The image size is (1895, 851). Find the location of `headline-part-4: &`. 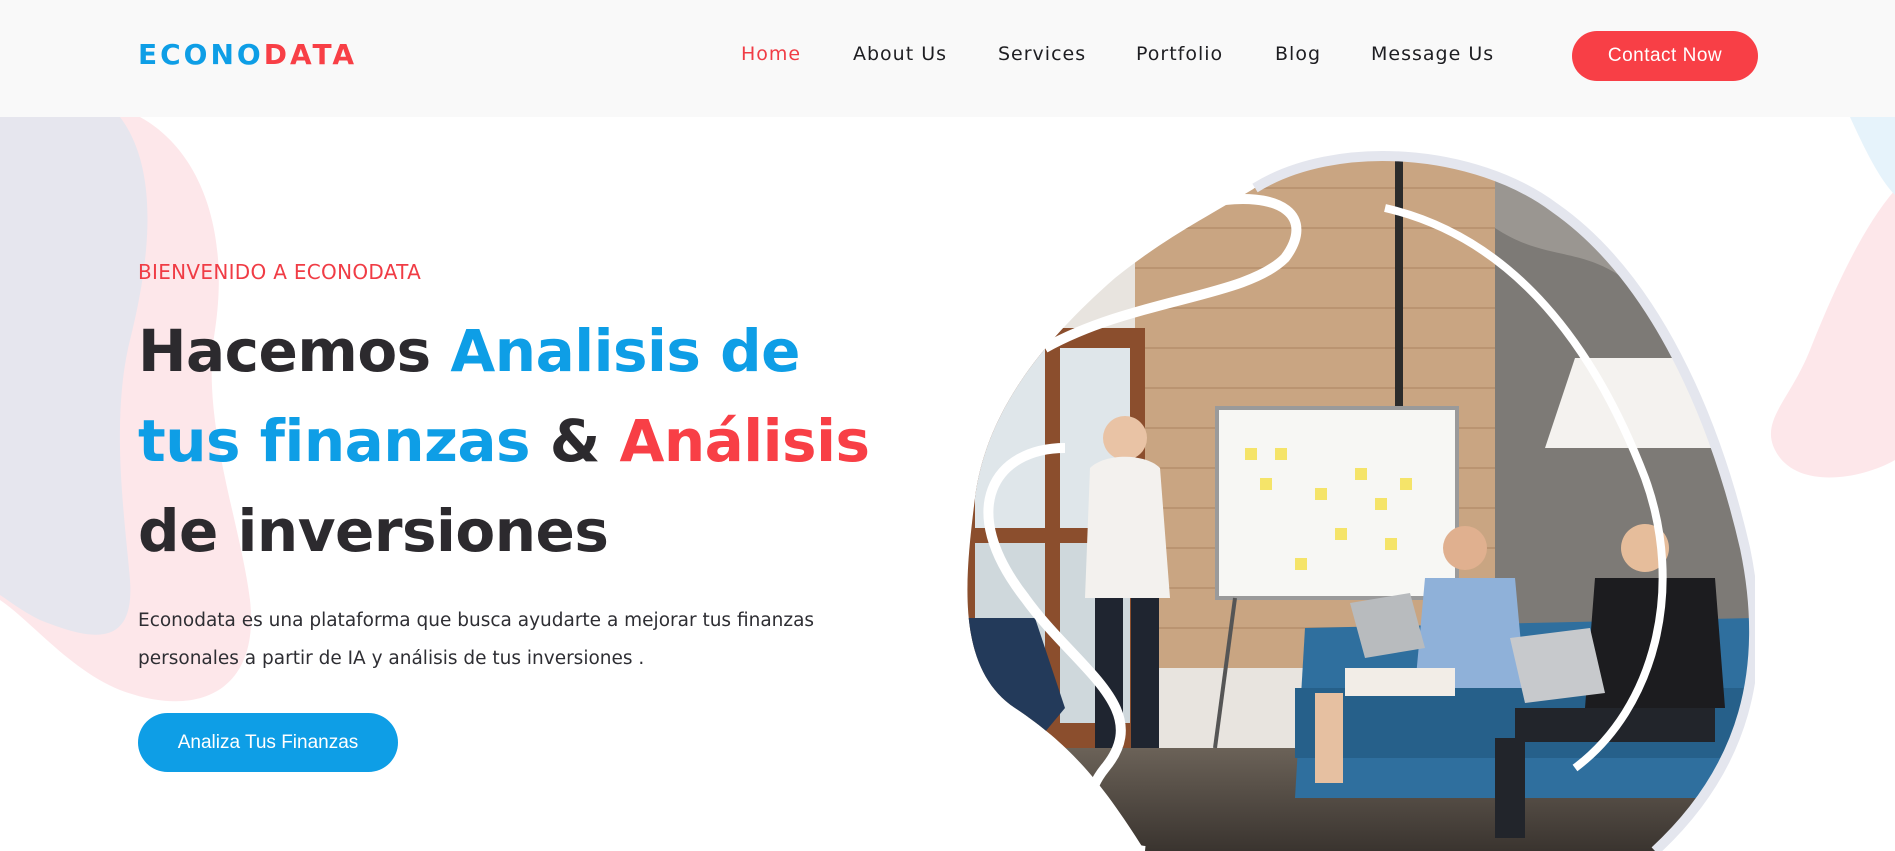

headline-part-4: & is located at coordinates (575, 441).